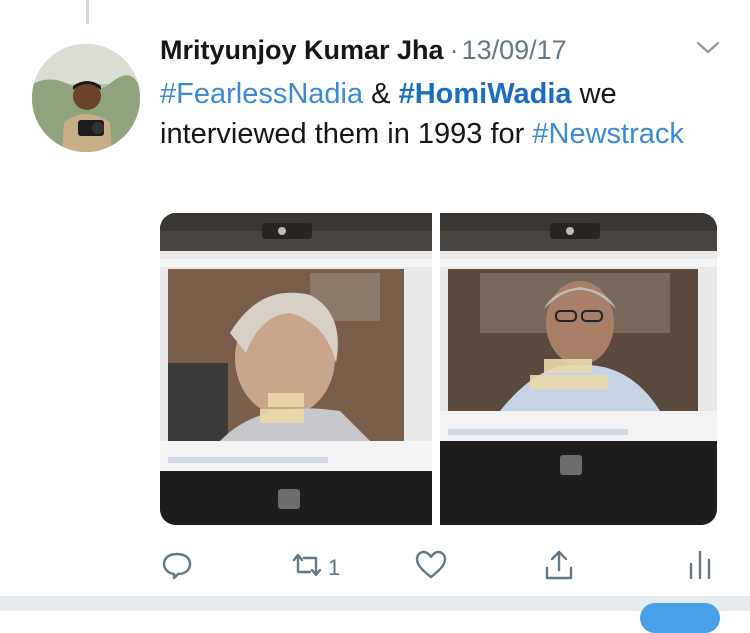  I want to click on chevron-down-icon, so click(708, 48).